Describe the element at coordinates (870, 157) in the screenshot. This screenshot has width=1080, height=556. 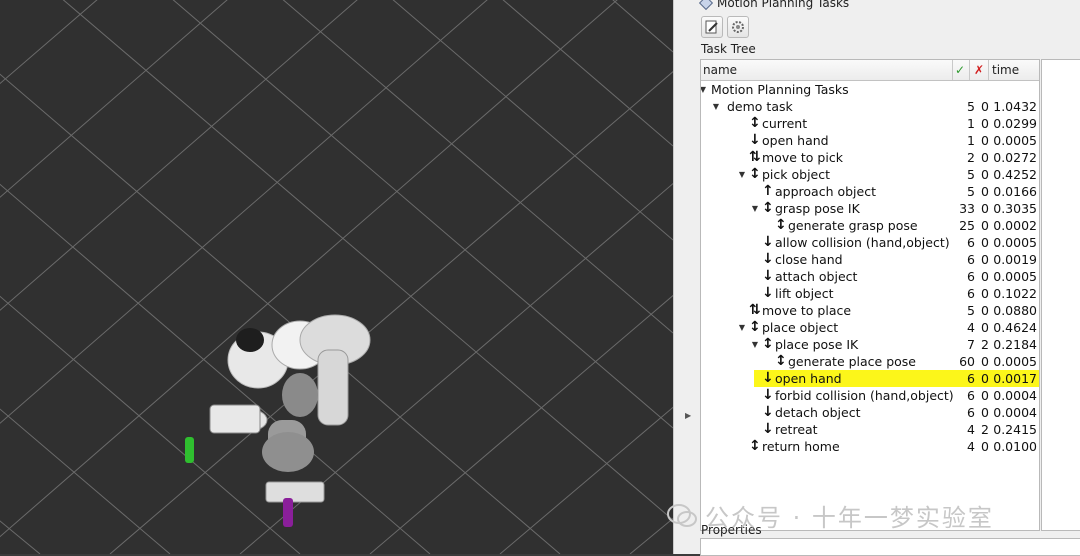
I see `tree-row: ⇅ move to pick 2 0 0.0272` at that location.